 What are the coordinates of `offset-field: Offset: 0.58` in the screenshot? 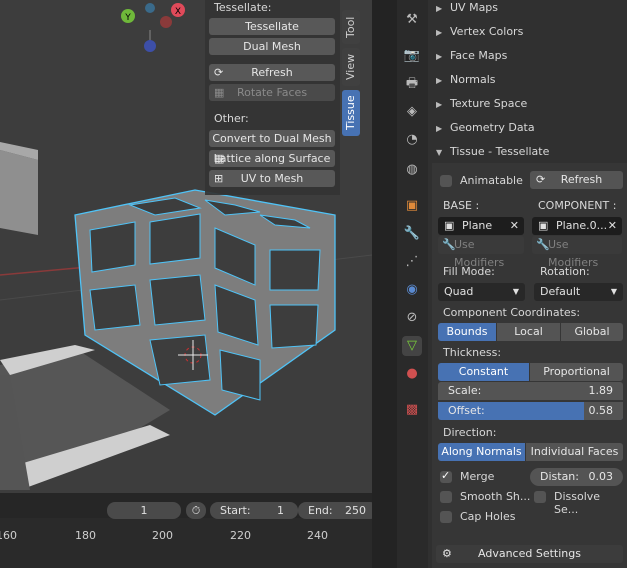 It's located at (530, 411).